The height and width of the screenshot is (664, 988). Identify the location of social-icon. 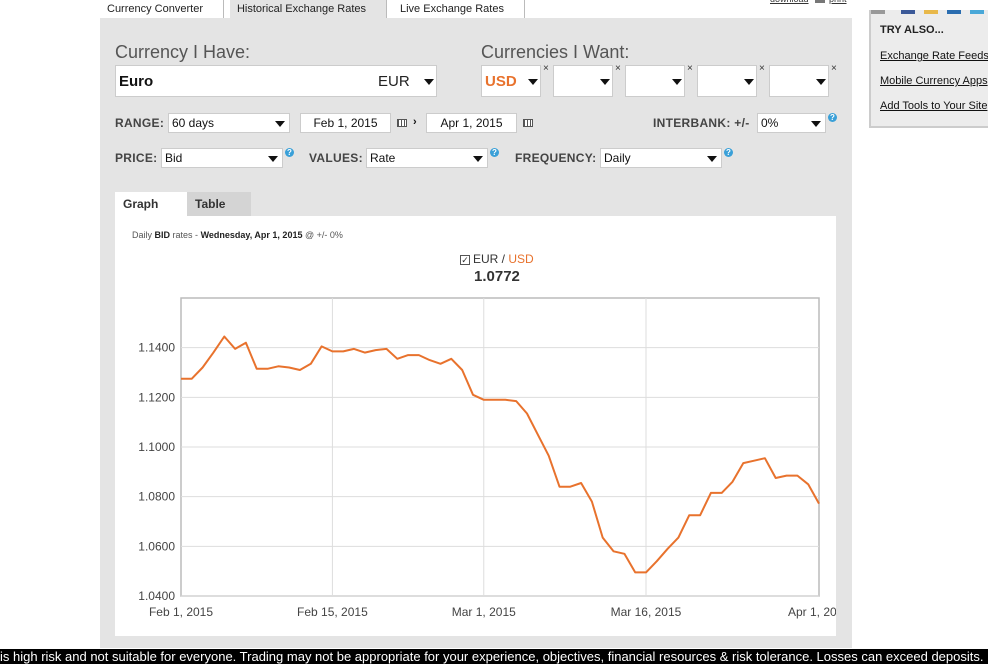
(878, 12).